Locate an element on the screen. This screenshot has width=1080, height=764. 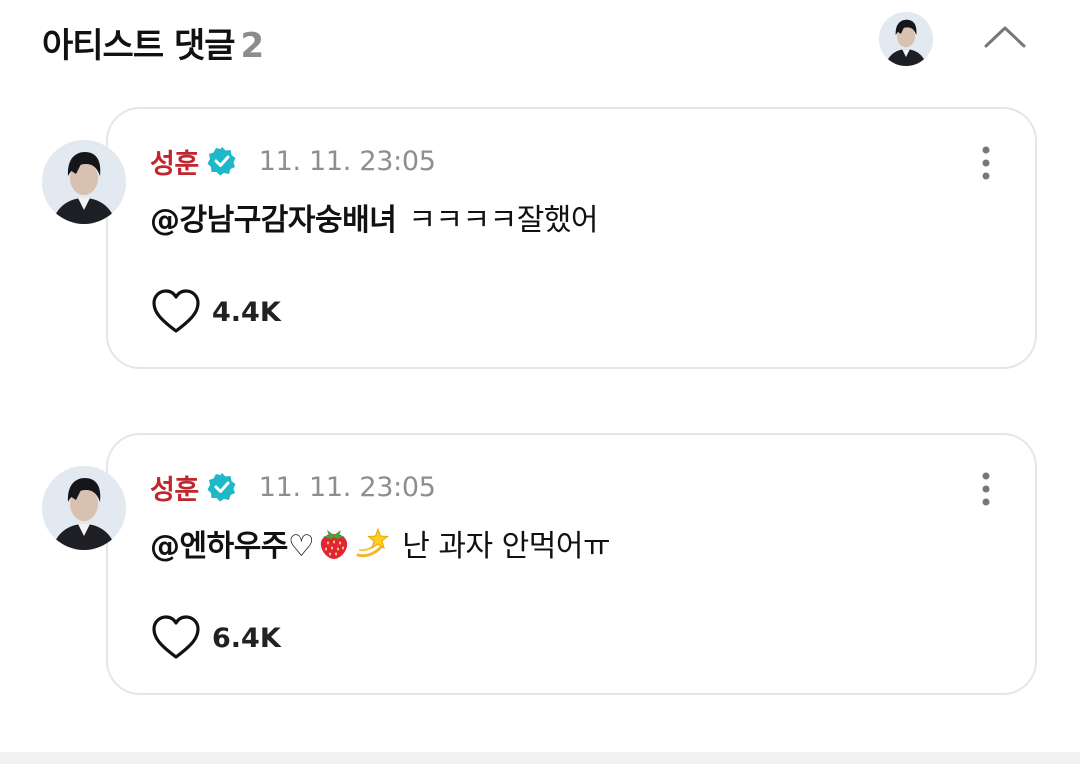
section-title: 아티스트 댓글 2 is located at coordinates (153, 42).